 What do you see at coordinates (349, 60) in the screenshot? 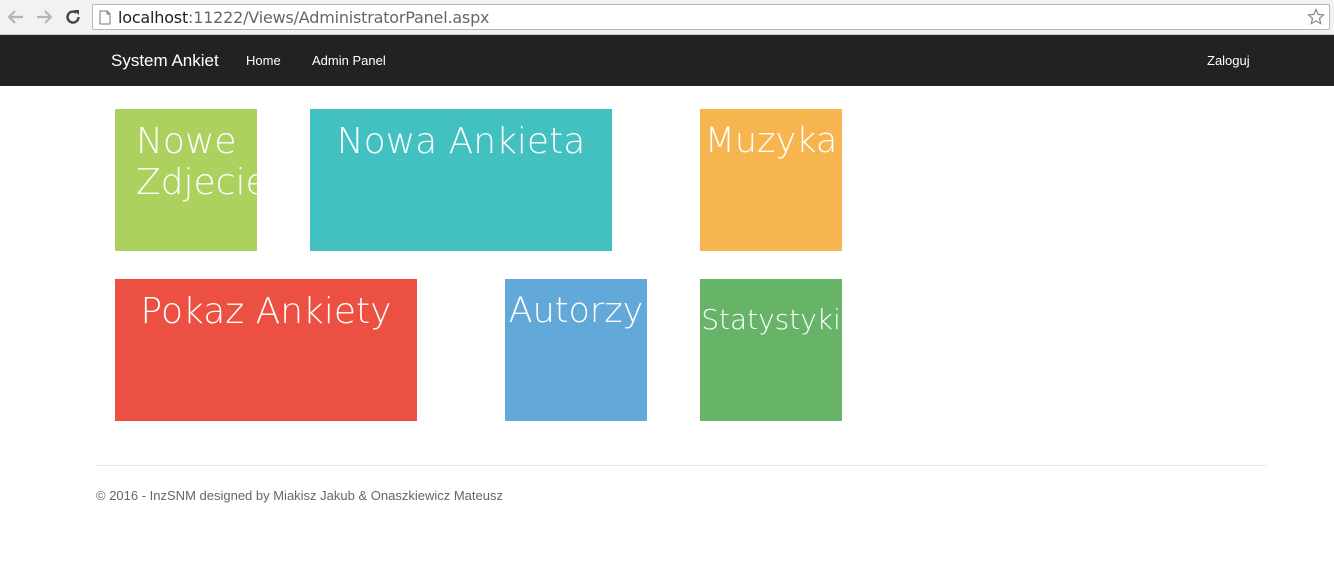
I see `nav-link-admin-panel: Admin Panel` at bounding box center [349, 60].